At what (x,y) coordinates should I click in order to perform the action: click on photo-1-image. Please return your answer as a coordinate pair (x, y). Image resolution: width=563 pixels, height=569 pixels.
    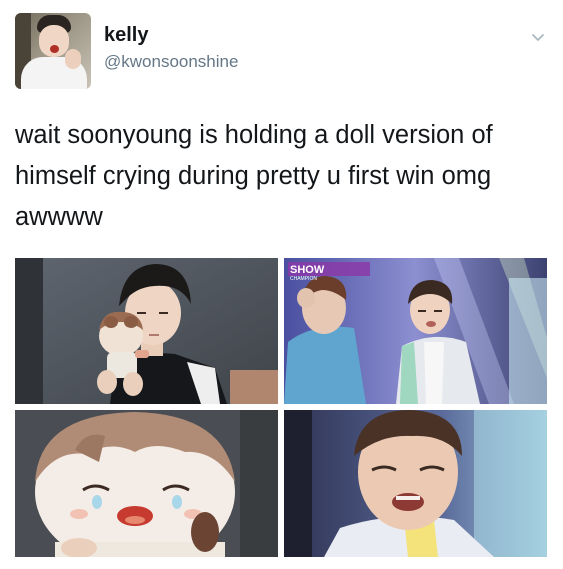
    Looking at the image, I should click on (146, 331).